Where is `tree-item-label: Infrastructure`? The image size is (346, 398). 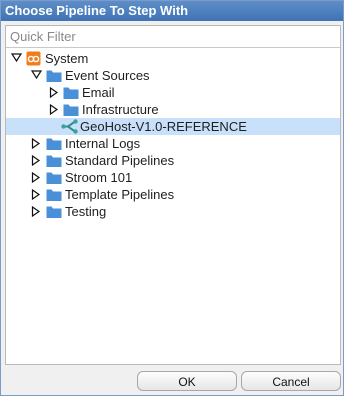 tree-item-label: Infrastructure is located at coordinates (120, 109).